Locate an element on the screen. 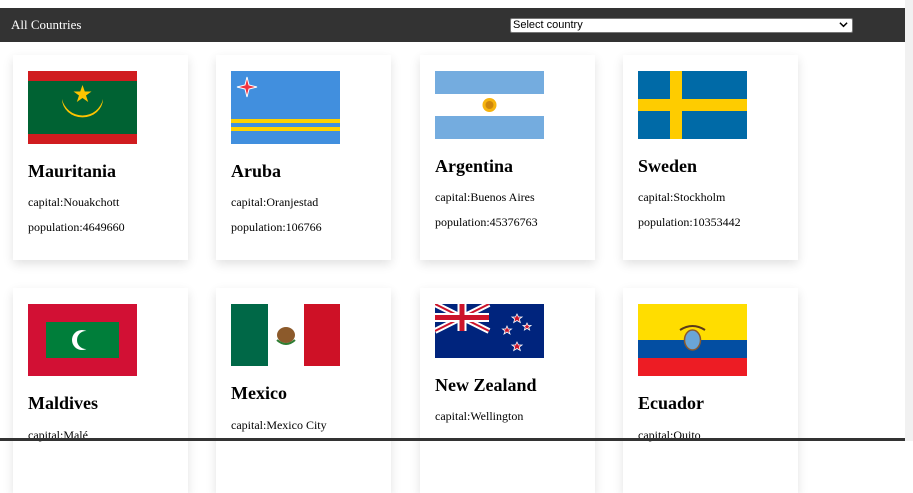 The height and width of the screenshot is (493, 913). population-text: population:45376763 is located at coordinates (486, 222).